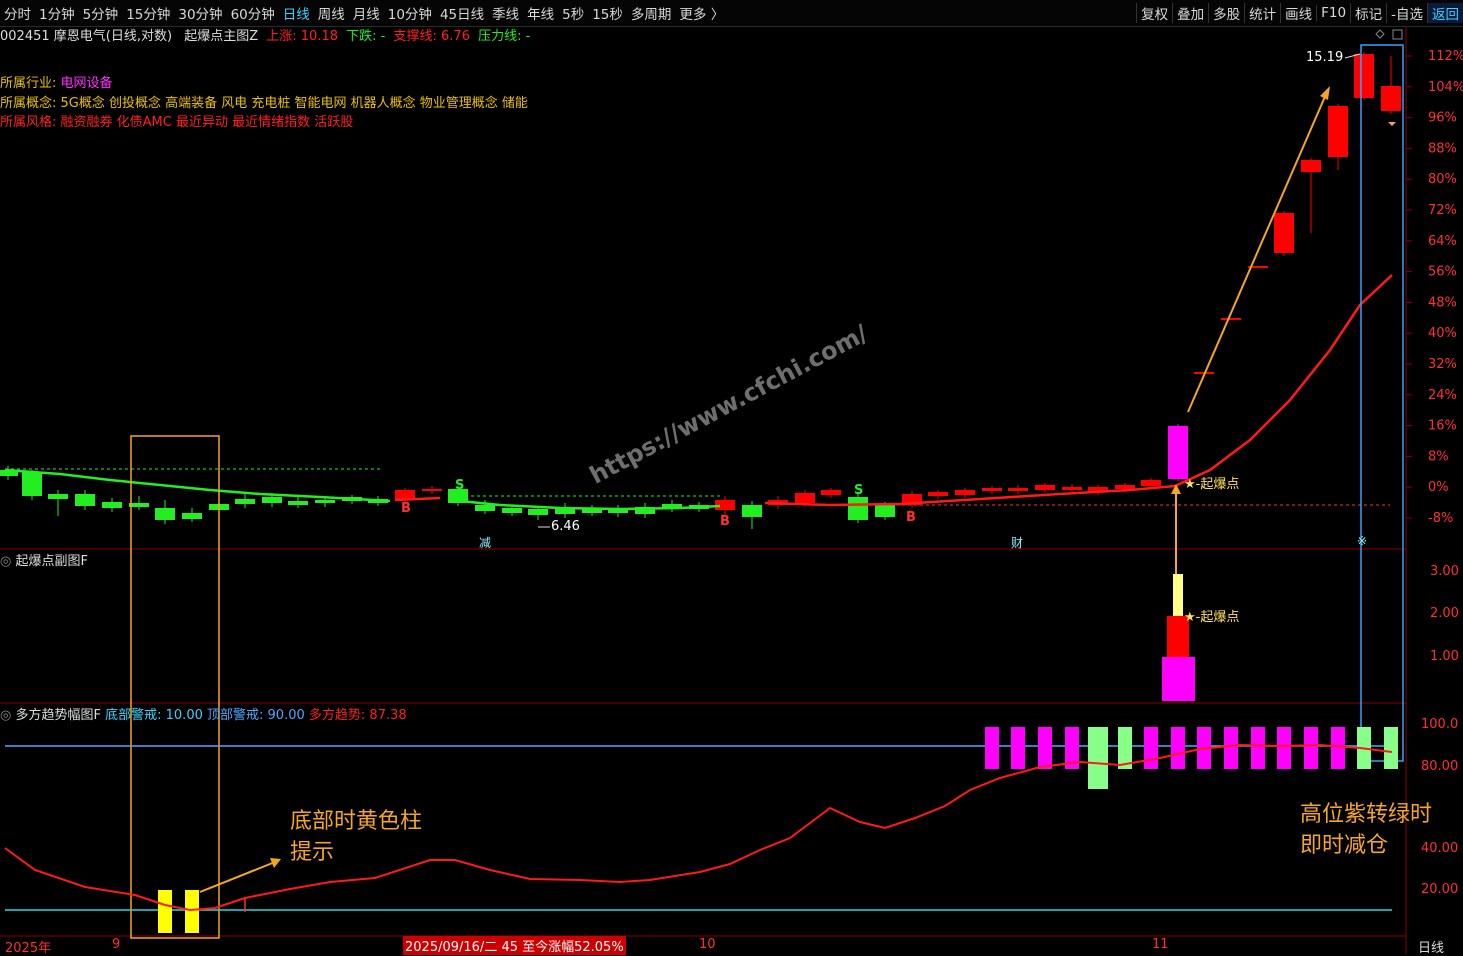  Describe the element at coordinates (116, 944) in the screenshot. I see `date-month-9: 9` at that location.